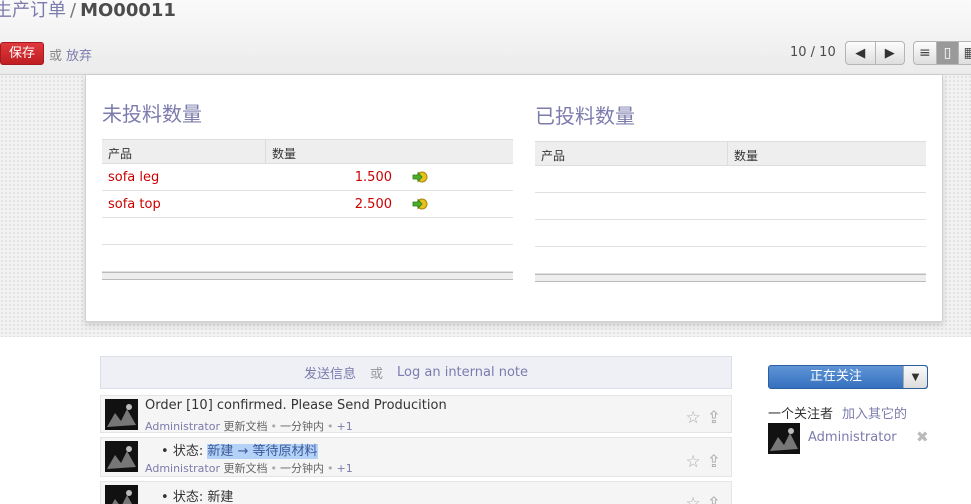 The image size is (971, 504). I want to click on breadcrumb: 生产订单 / MO00011, so click(88, 11).